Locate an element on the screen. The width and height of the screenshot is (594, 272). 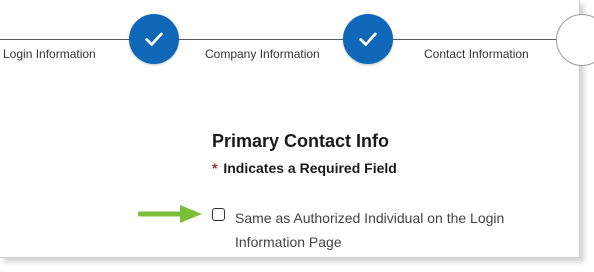
required-field-text: Indicates a Required Field is located at coordinates (310, 168).